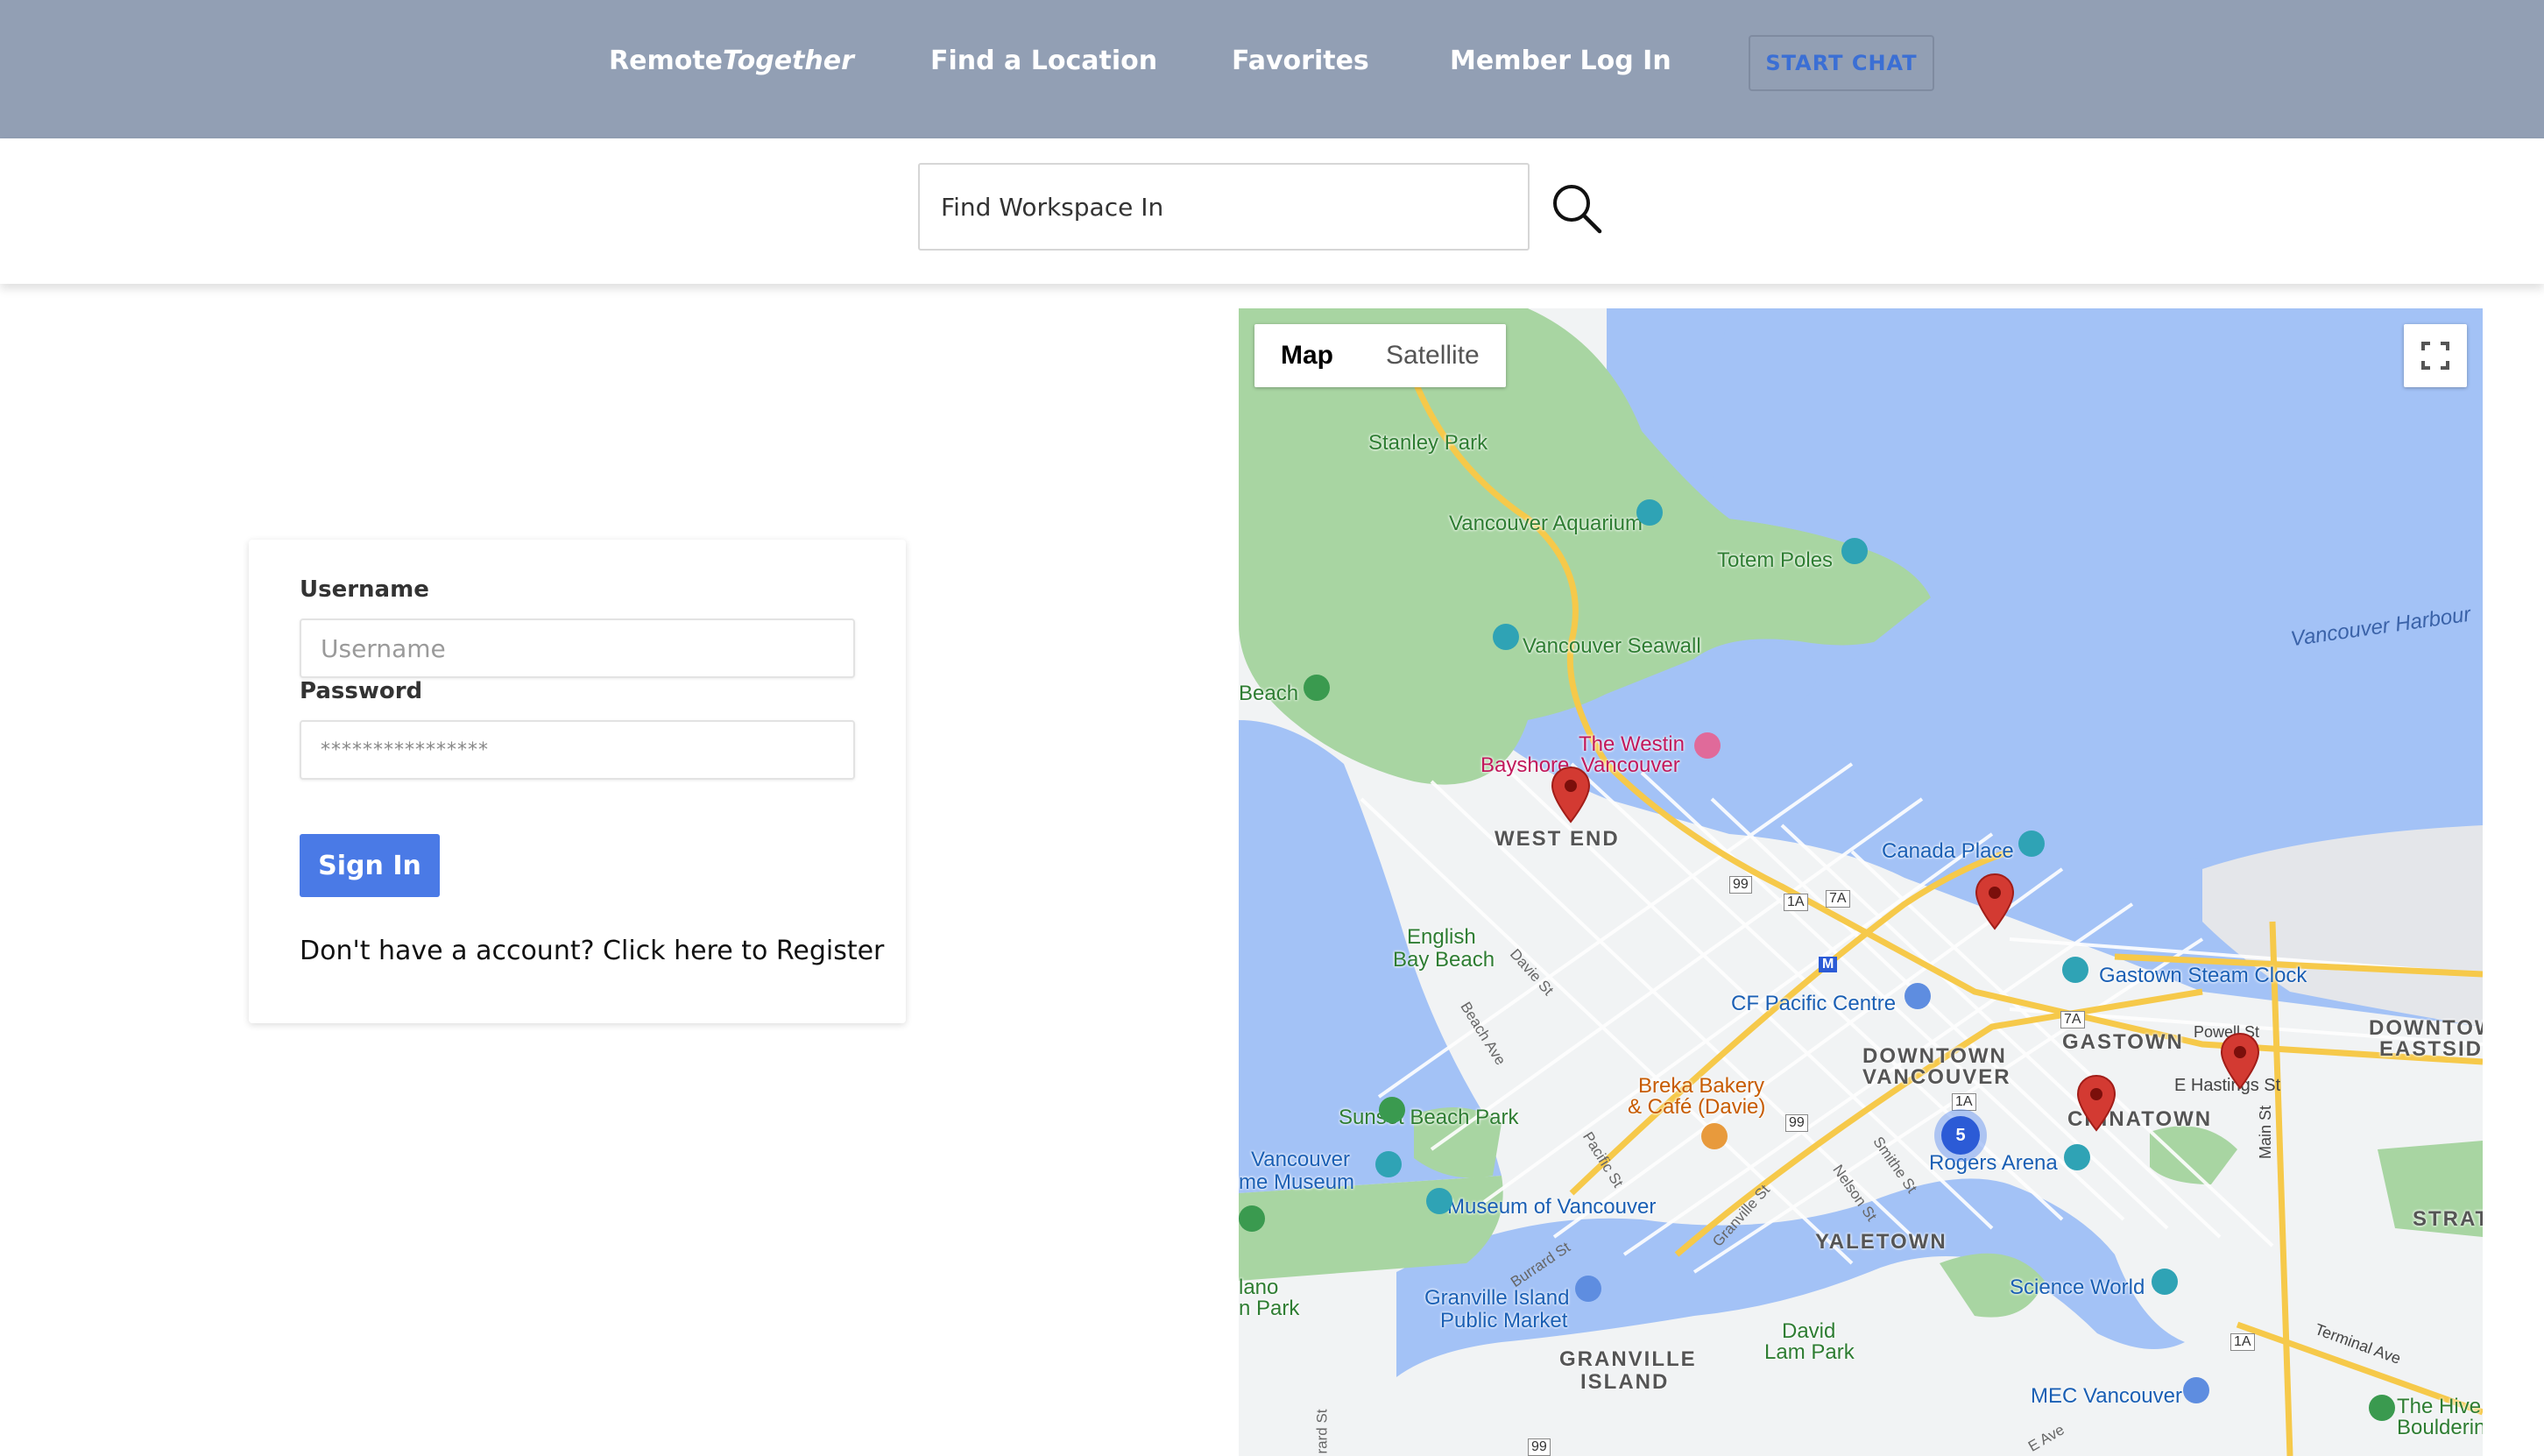 Image resolution: width=2544 pixels, height=1456 pixels. I want to click on map-label: Granville Island, so click(1497, 1298).